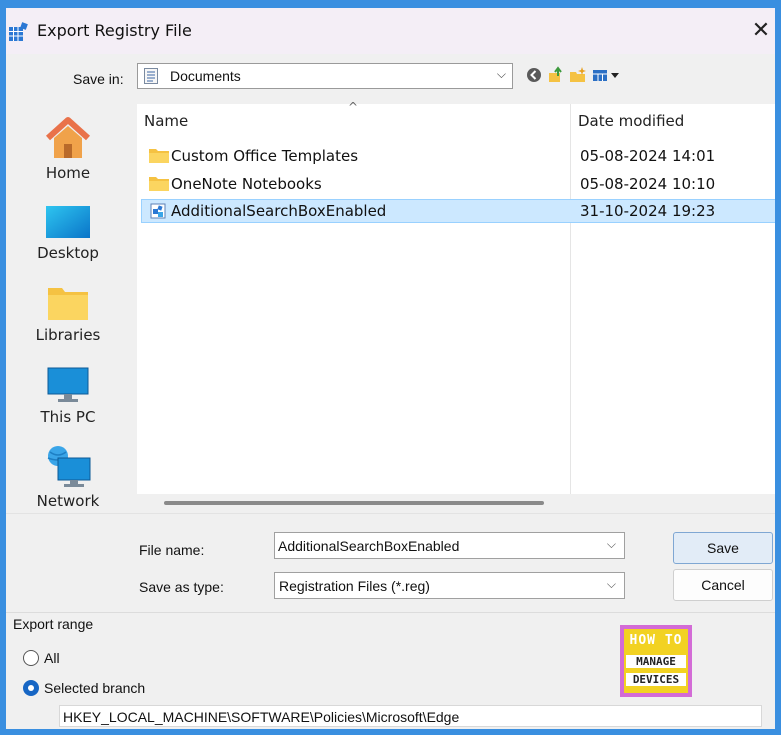 This screenshot has width=781, height=735. I want to click on place-home: Home, so click(68, 149).